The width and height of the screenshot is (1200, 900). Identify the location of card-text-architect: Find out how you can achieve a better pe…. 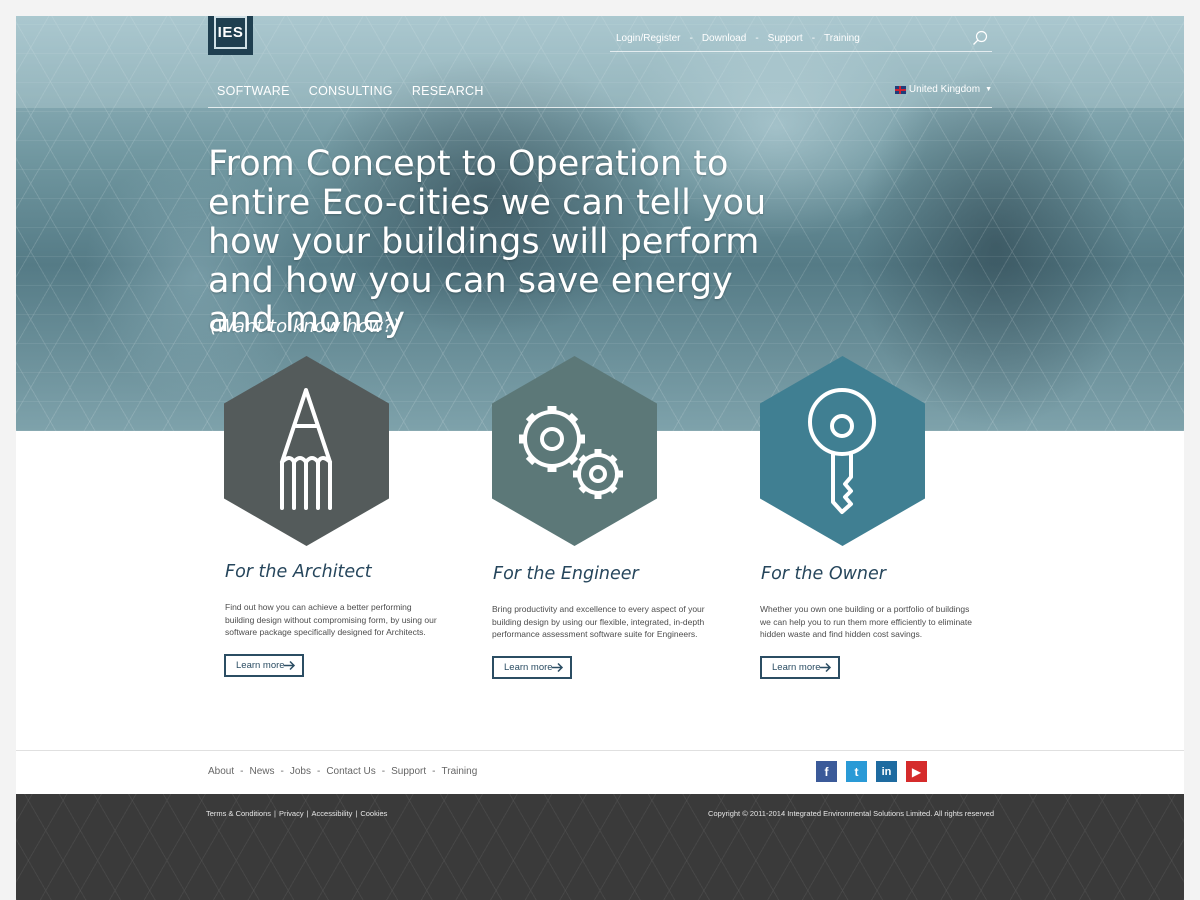
(331, 619).